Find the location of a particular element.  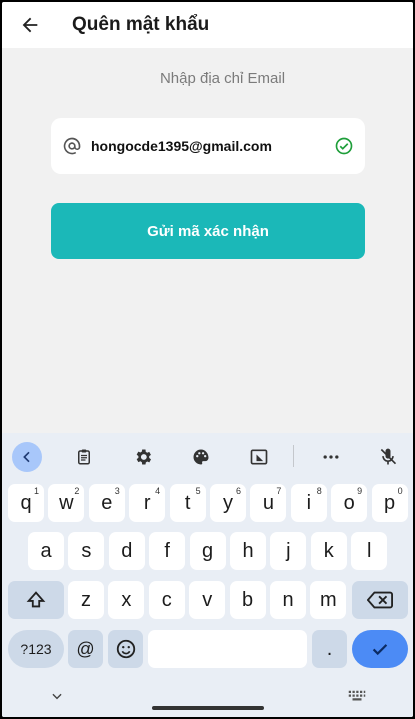

key-hint: 8 is located at coordinates (319, 491).